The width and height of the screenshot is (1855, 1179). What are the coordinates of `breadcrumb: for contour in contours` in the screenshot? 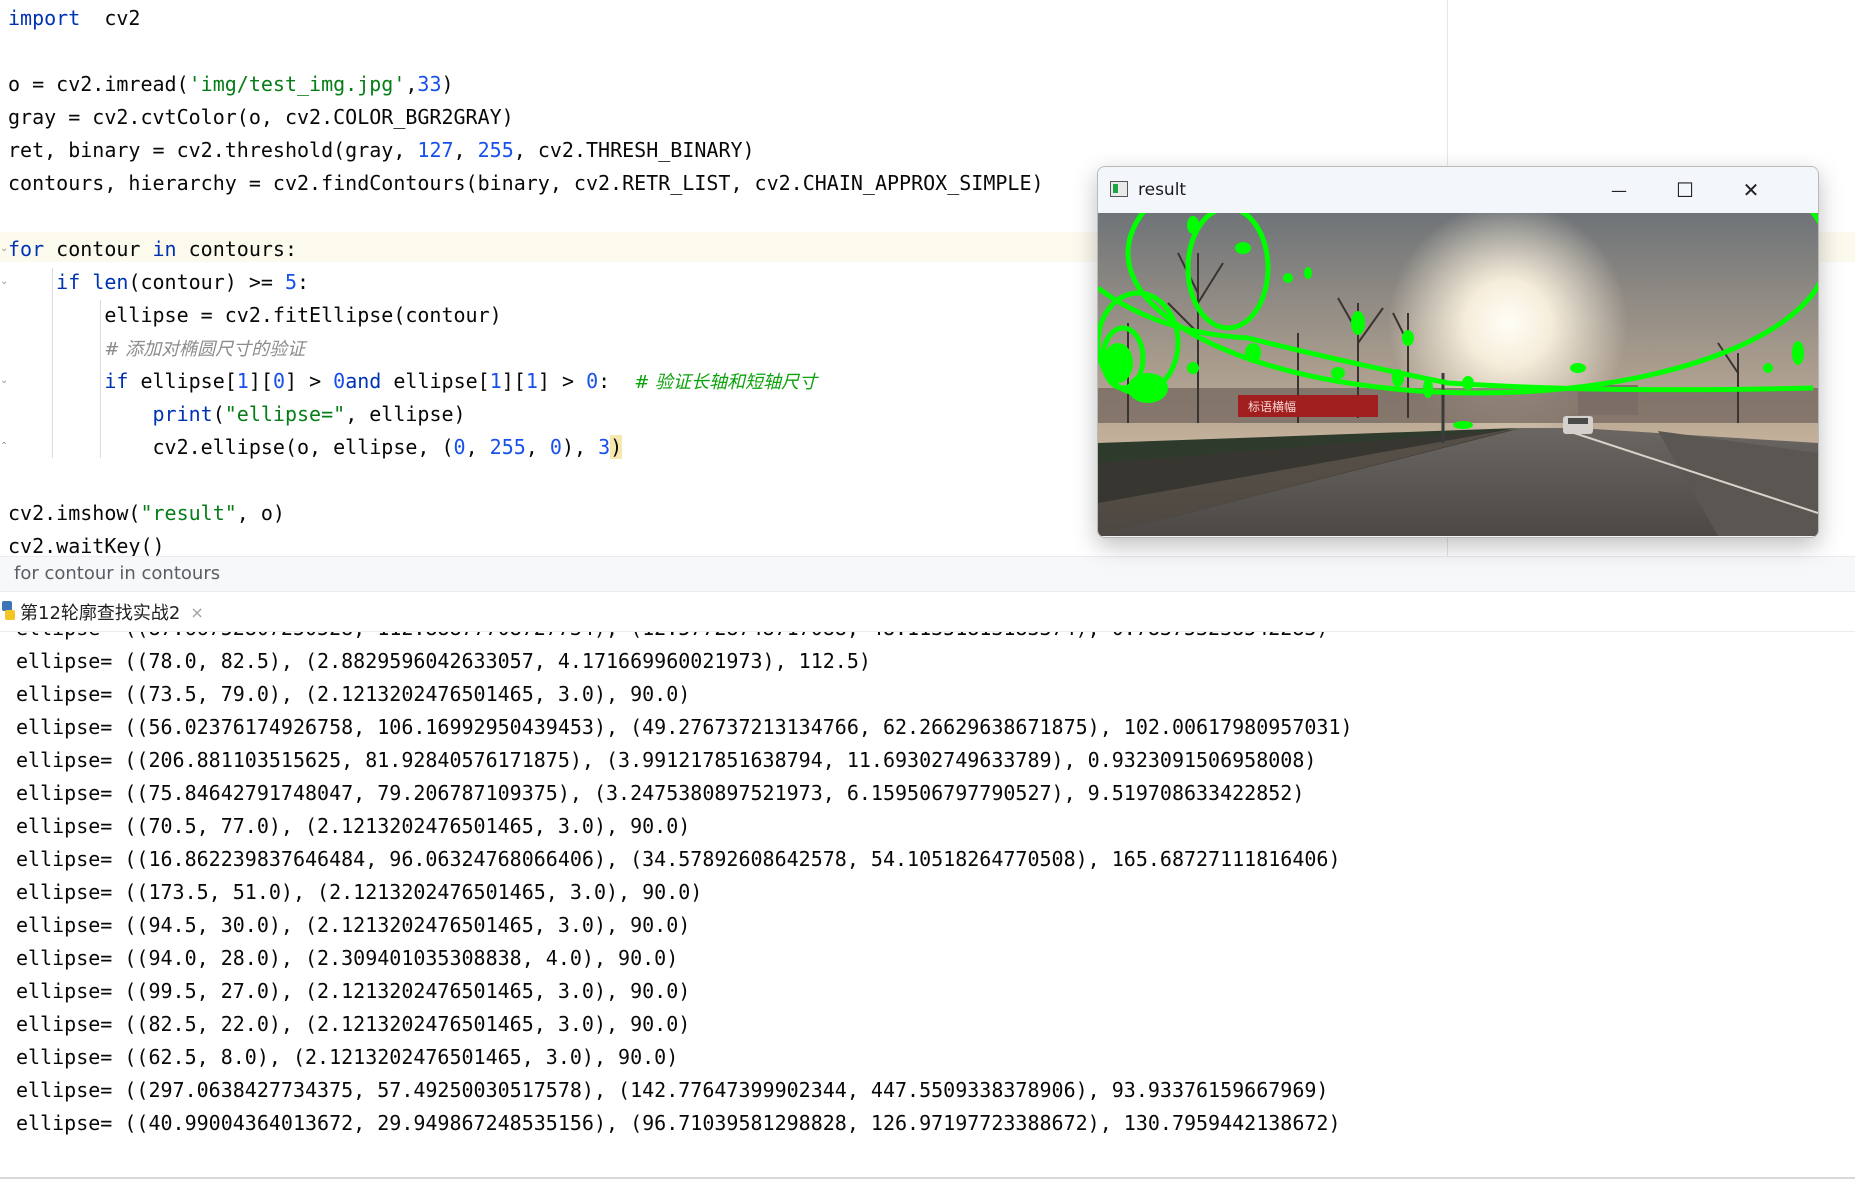 It's located at (927, 574).